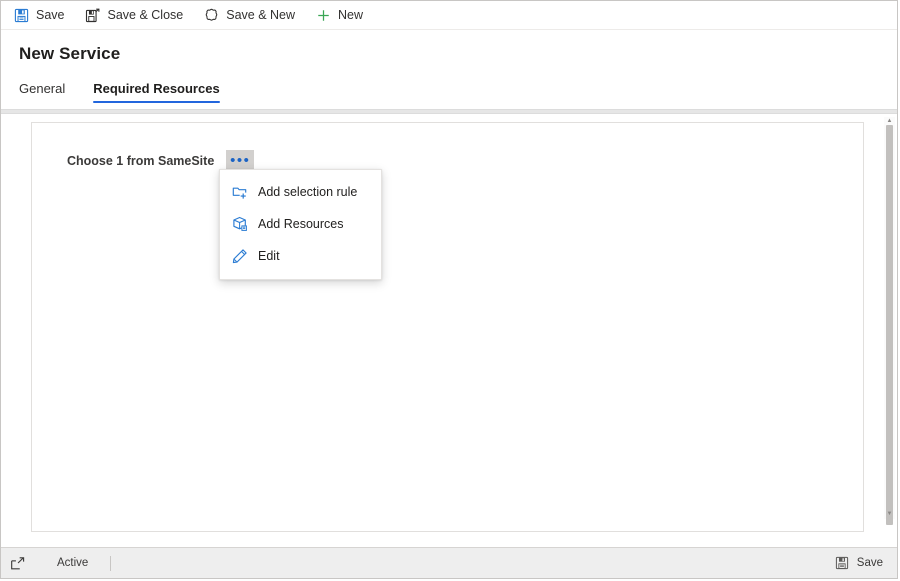  I want to click on status-bar: Active Save, so click(449, 562).